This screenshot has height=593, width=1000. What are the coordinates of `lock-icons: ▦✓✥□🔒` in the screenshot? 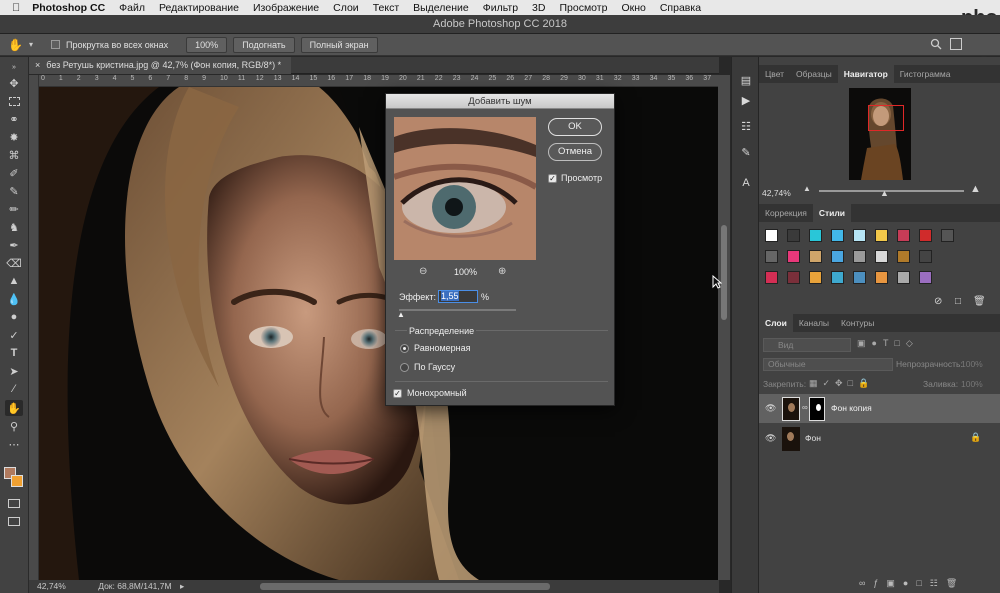 It's located at (841, 383).